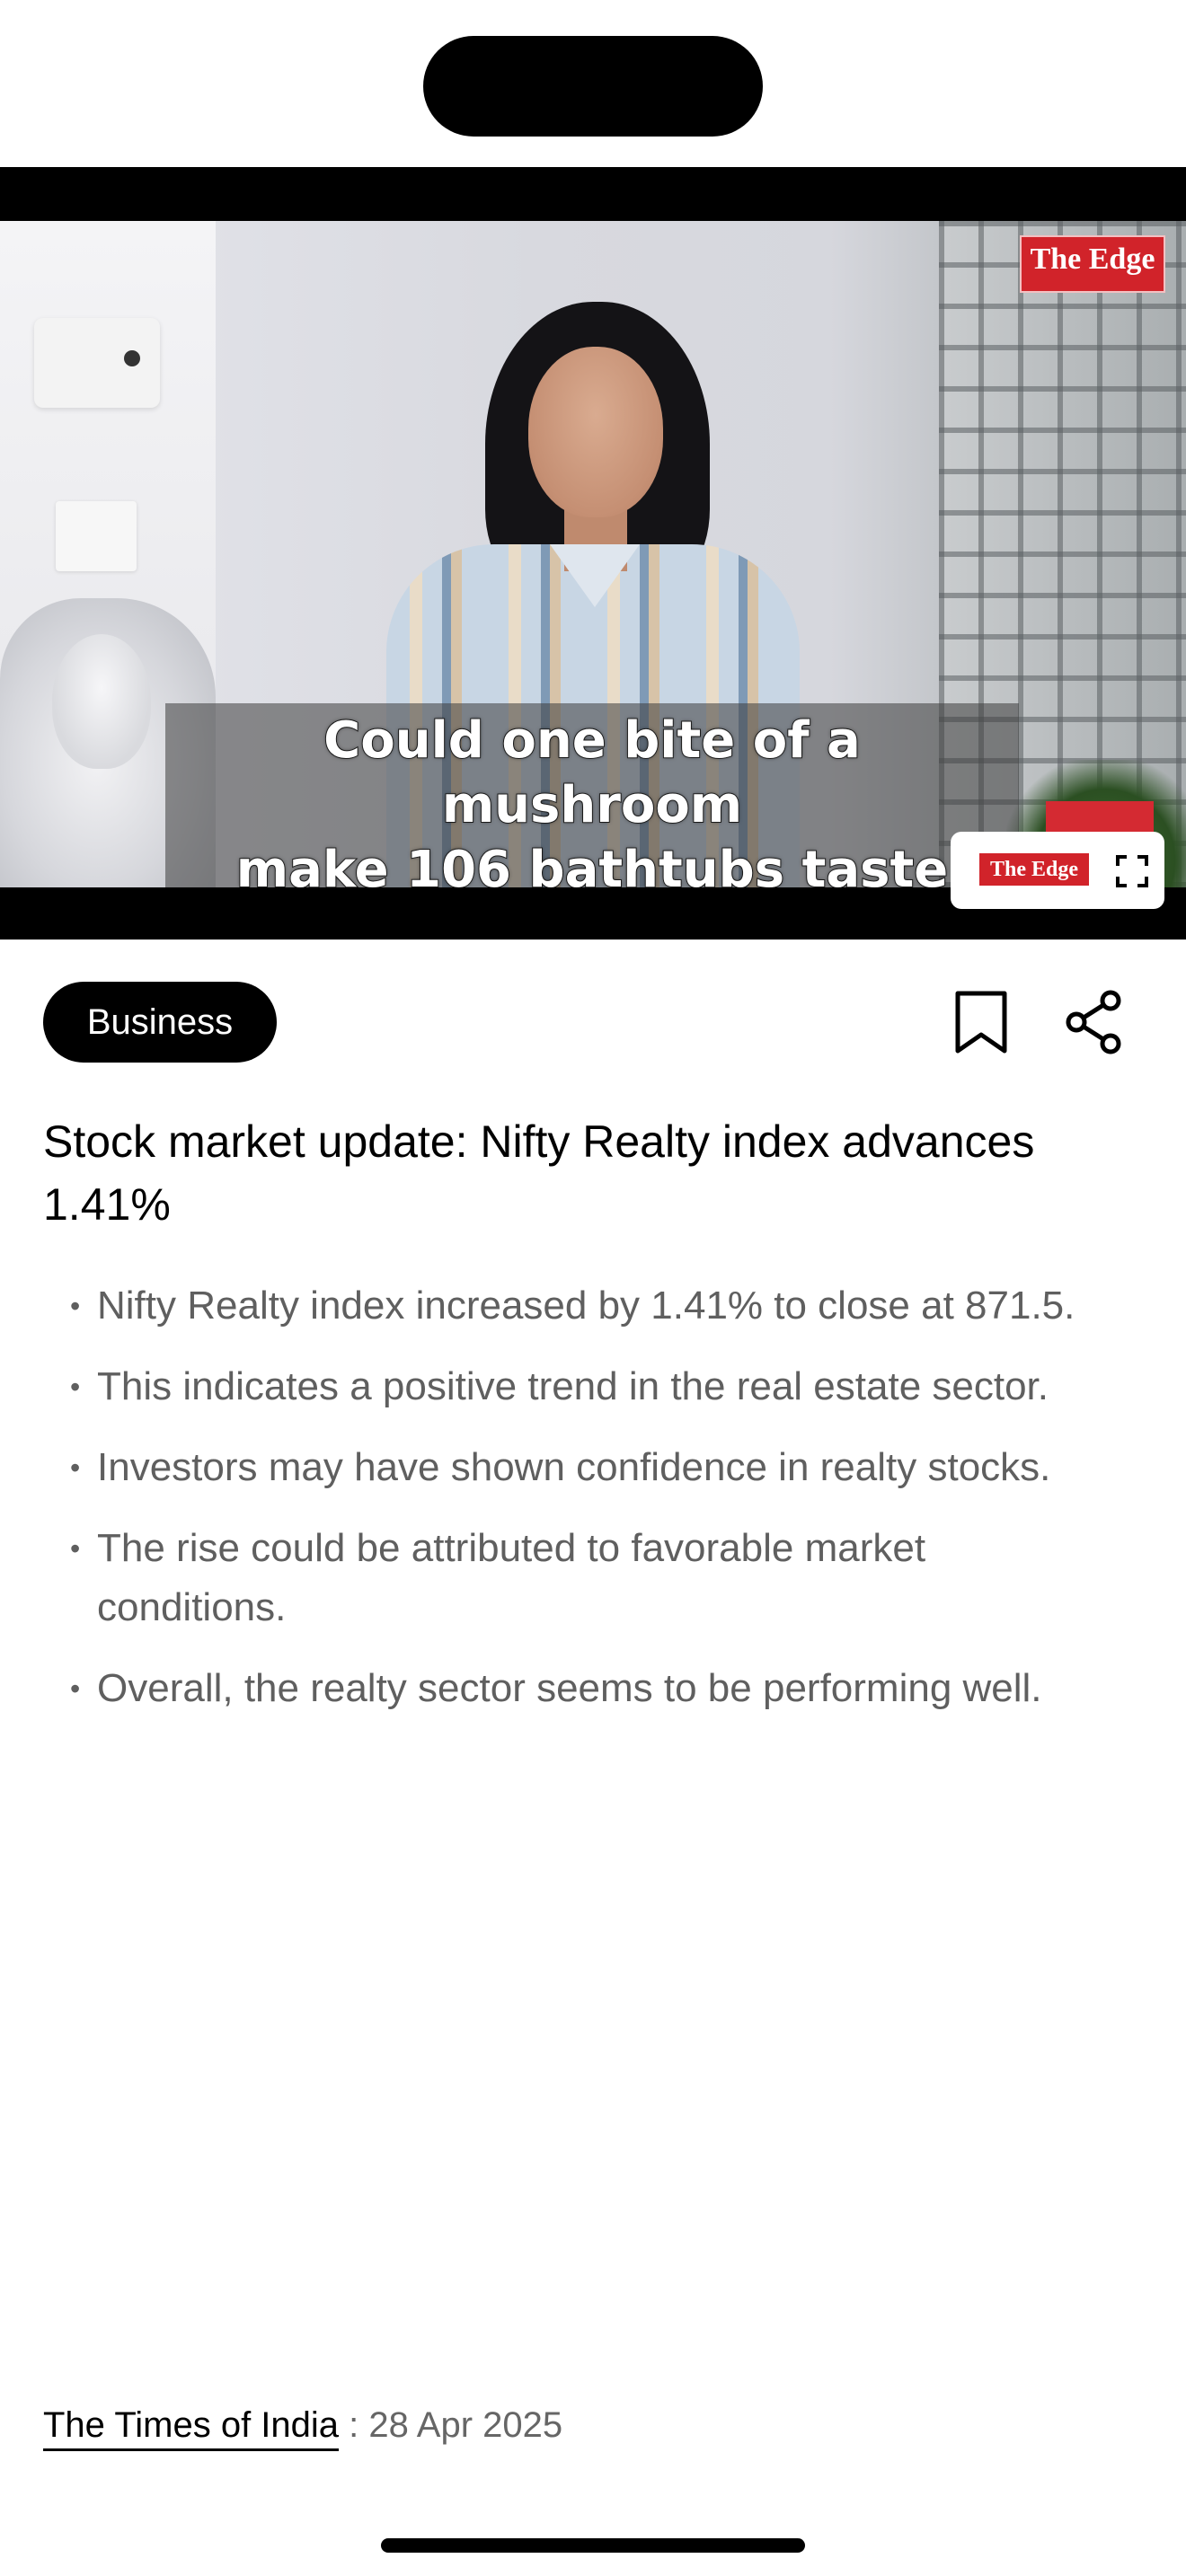 This screenshot has width=1186, height=2576. Describe the element at coordinates (1132, 871) in the screenshot. I see `fullscreen-icon` at that location.